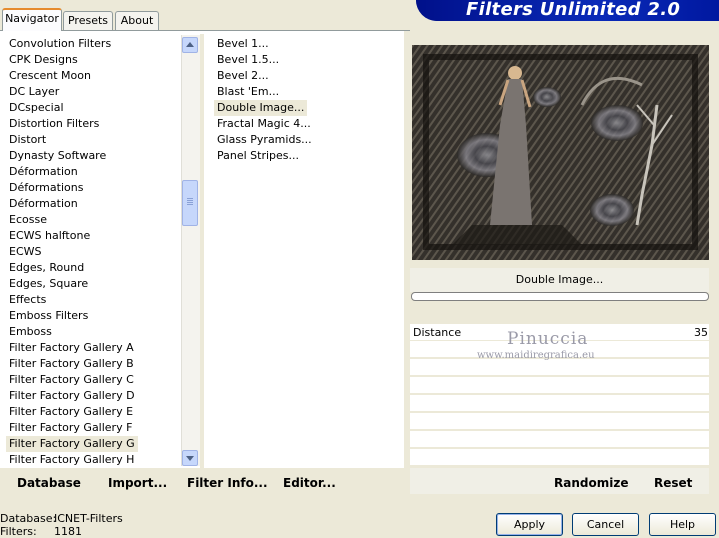  I want to click on status-filters-label: Filters:, so click(18, 531).